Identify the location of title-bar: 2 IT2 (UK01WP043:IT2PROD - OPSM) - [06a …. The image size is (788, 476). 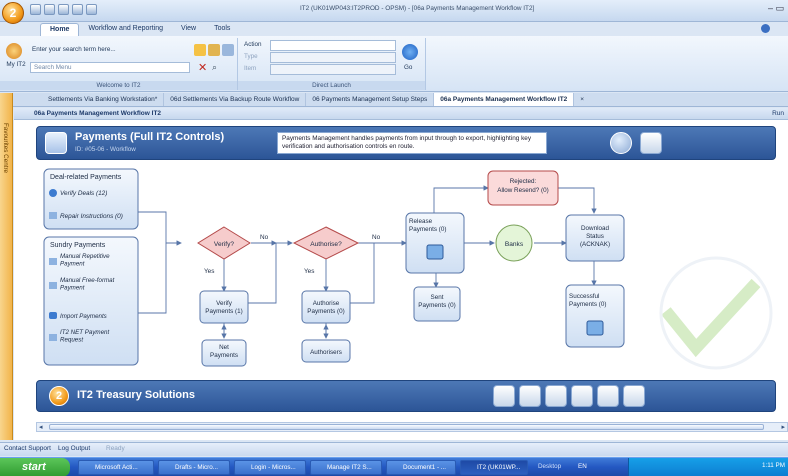
(394, 12).